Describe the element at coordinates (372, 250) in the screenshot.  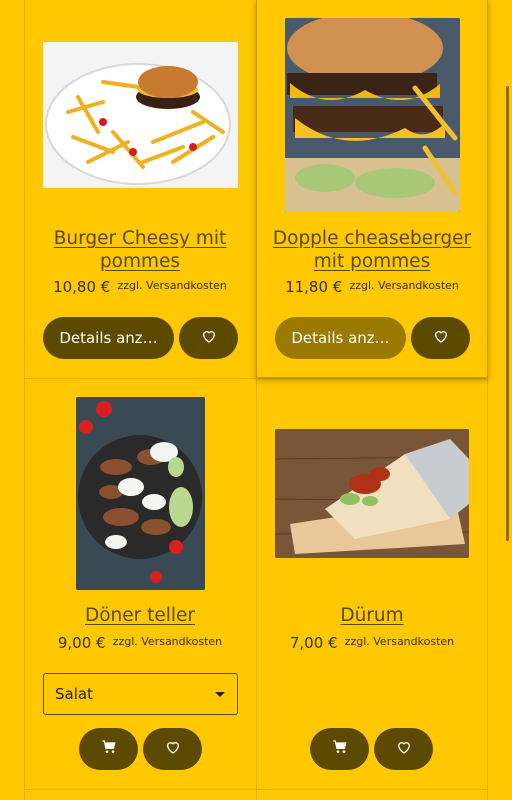
I see `product-title: Dopple cheaseberger mit pommes` at that location.